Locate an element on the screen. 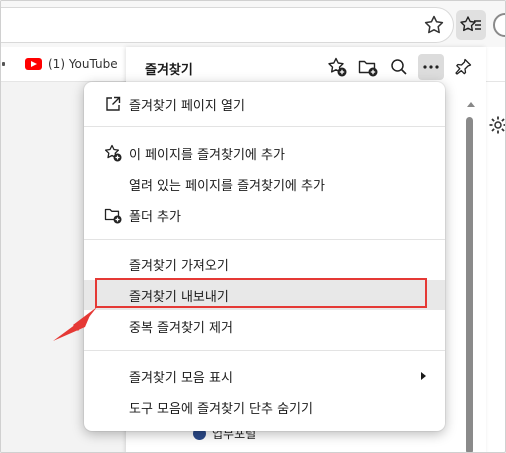 This screenshot has height=453, width=506. pointer-arrow-icon is located at coordinates (76, 325).